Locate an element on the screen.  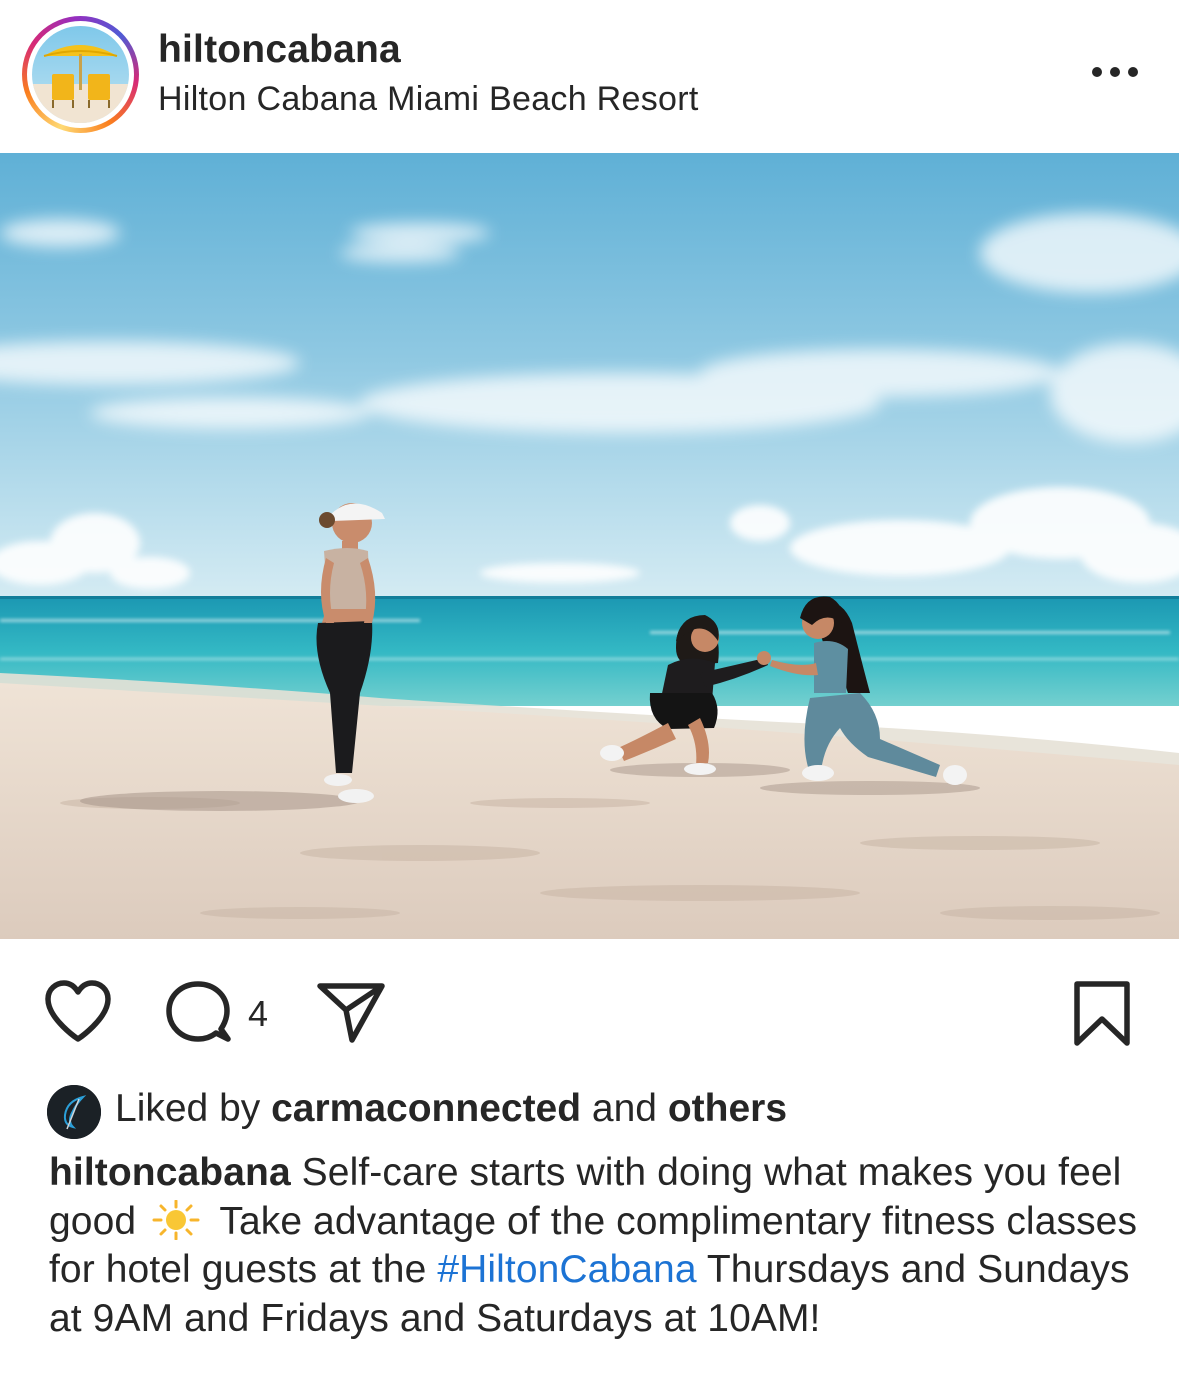
likes-others-link: others is located at coordinates (727, 1108).